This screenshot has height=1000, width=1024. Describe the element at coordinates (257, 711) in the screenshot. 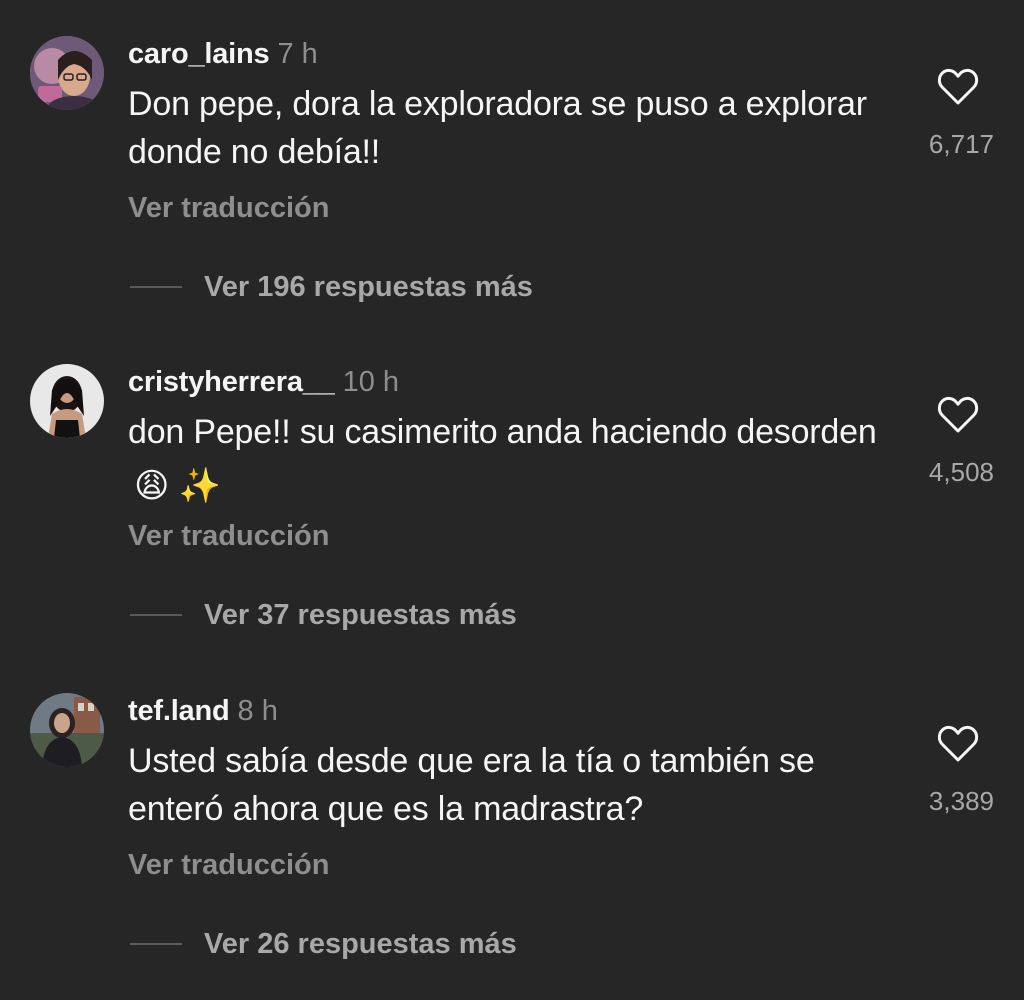

I see `timestamp: 8 h` at that location.